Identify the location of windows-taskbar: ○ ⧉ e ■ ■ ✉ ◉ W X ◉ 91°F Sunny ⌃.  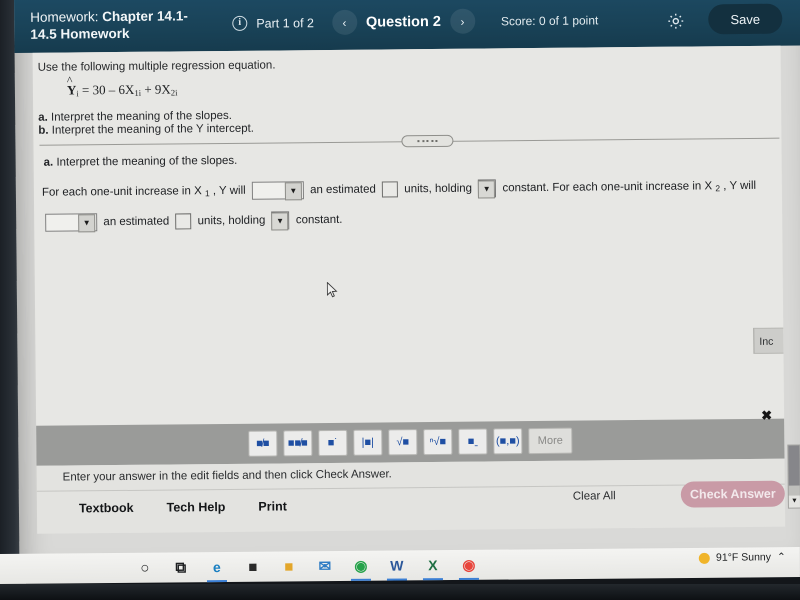
(400, 565).